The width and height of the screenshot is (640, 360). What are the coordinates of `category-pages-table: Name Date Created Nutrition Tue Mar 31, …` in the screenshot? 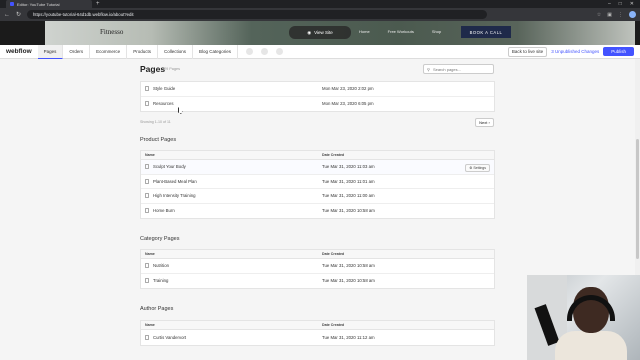 It's located at (317, 269).